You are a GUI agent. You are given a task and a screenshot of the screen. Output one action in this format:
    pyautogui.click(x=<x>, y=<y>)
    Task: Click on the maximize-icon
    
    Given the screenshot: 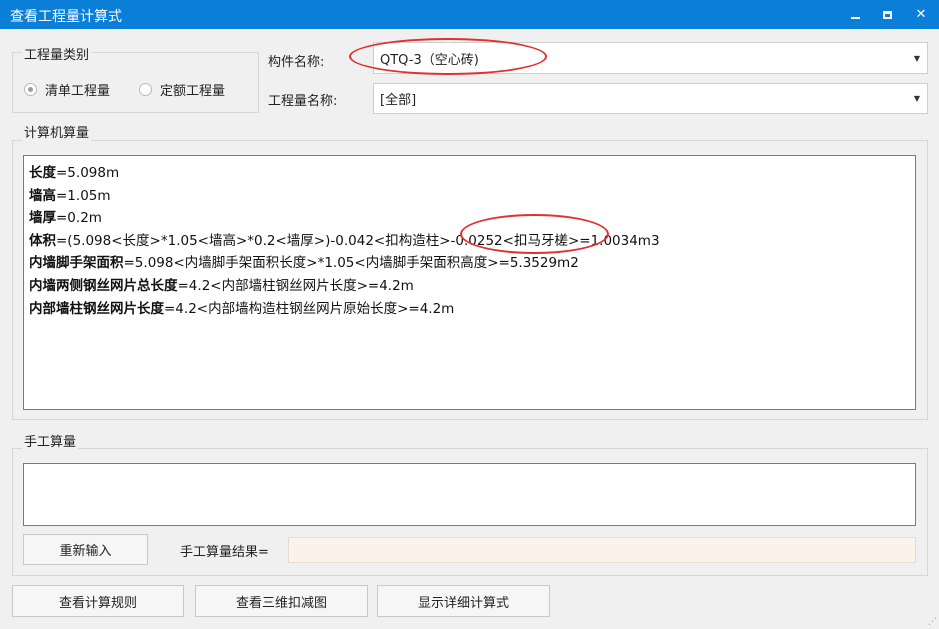 What is the action you would take?
    pyautogui.click(x=887, y=14)
    